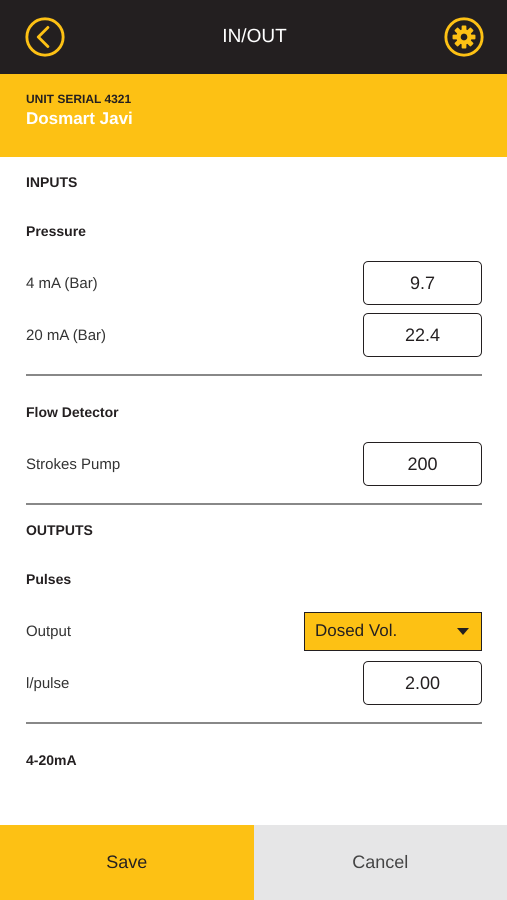 The width and height of the screenshot is (507, 900). Describe the element at coordinates (56, 231) in the screenshot. I see `group-heading: Pressure` at that location.